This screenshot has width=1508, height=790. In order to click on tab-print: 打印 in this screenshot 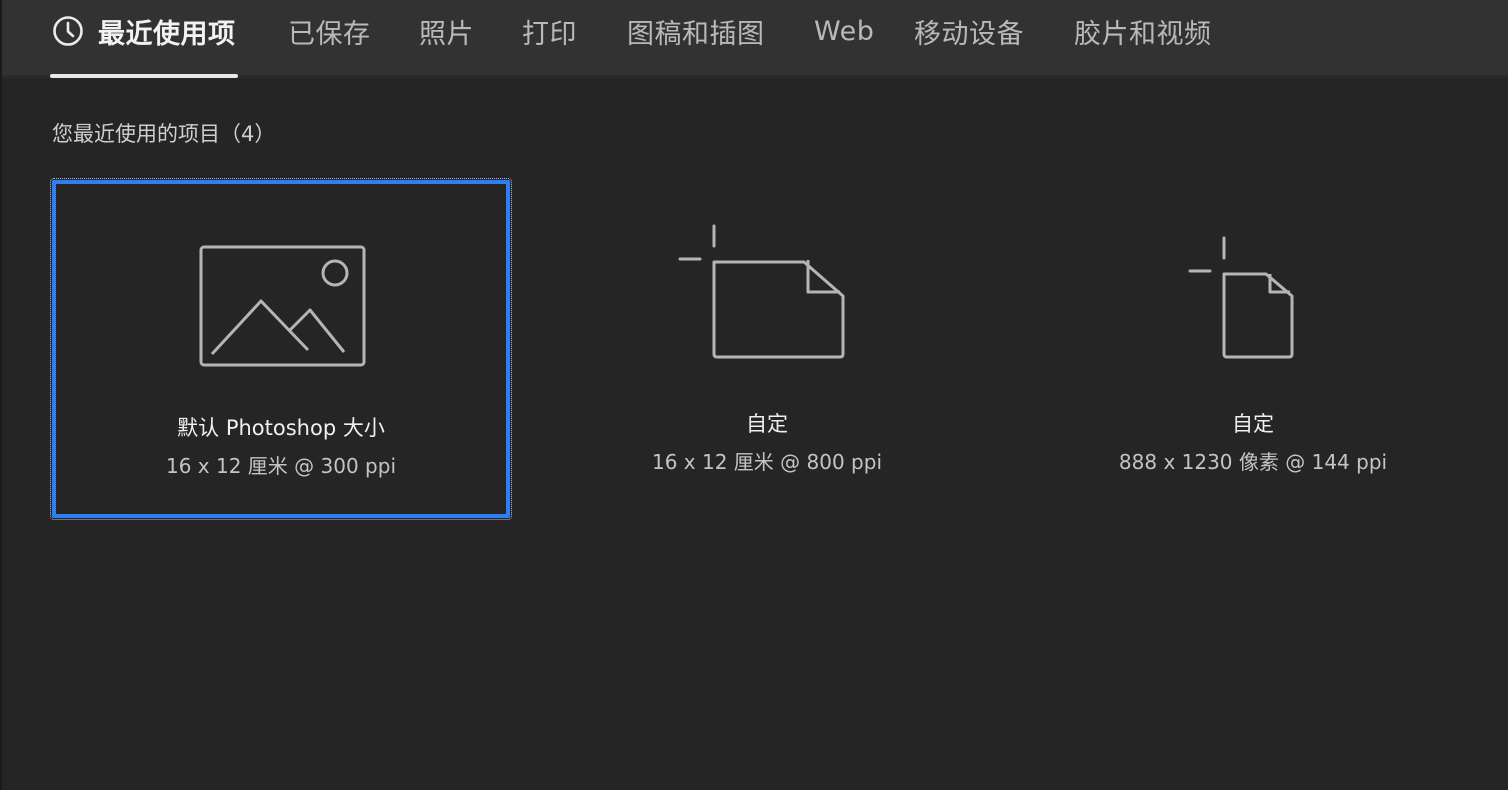, I will do `click(549, 31)`.